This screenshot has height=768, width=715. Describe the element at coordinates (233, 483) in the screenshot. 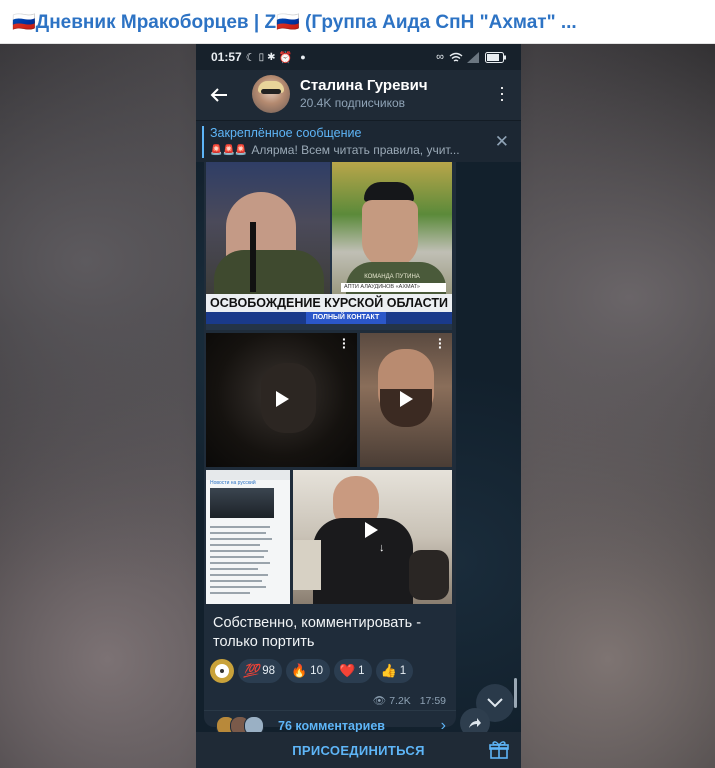

I see `doc-title: Новости на русский` at that location.